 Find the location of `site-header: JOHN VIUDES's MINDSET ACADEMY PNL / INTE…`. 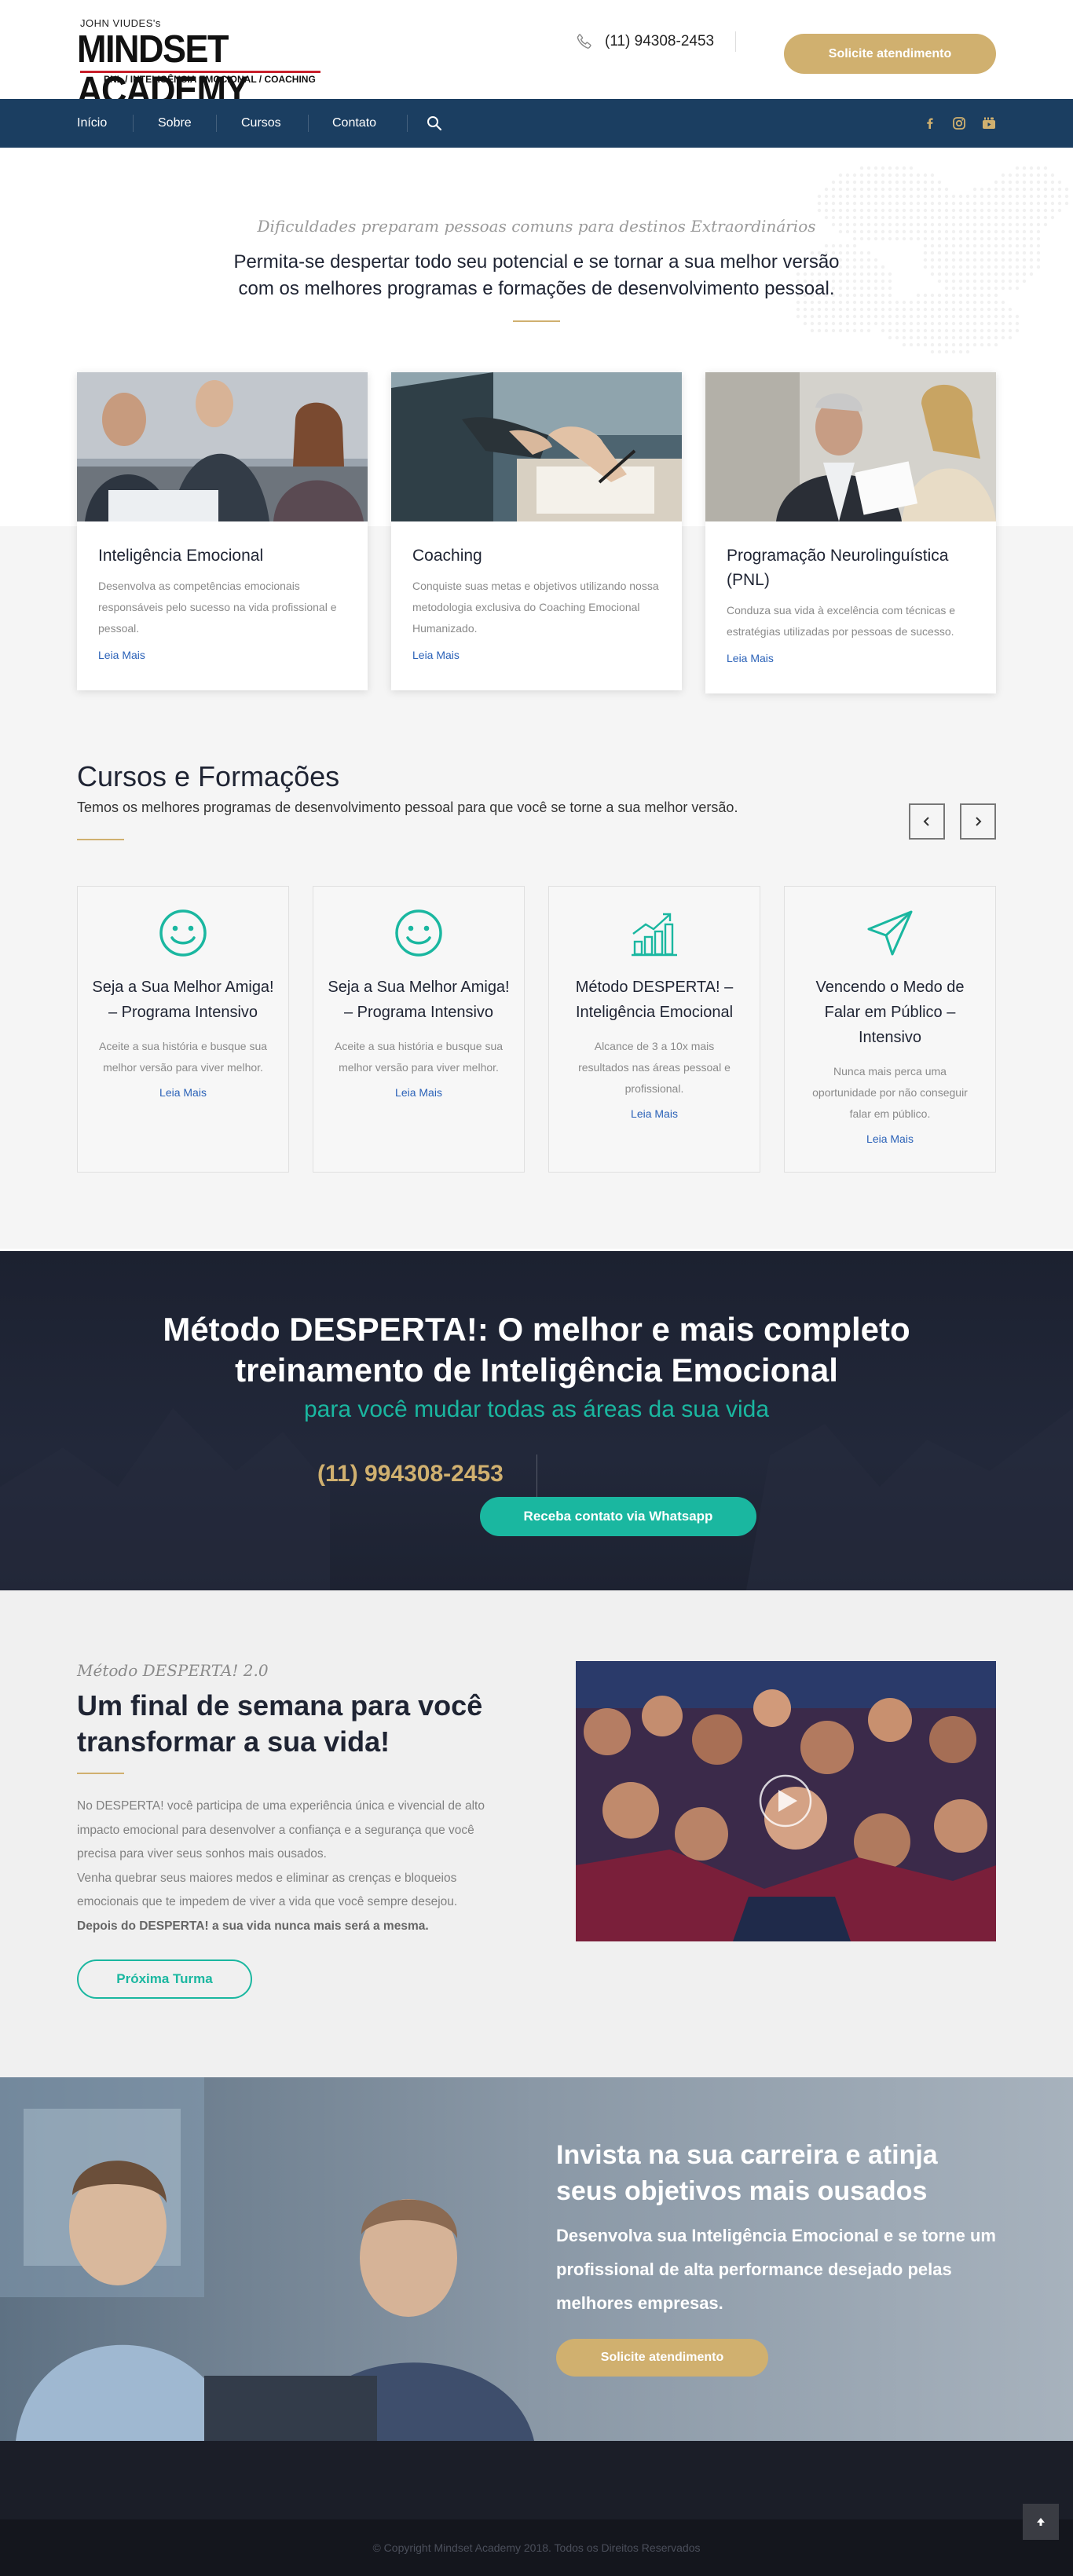

site-header: JOHN VIUDES's MINDSET ACADEMY PNL / INTE… is located at coordinates (536, 56).